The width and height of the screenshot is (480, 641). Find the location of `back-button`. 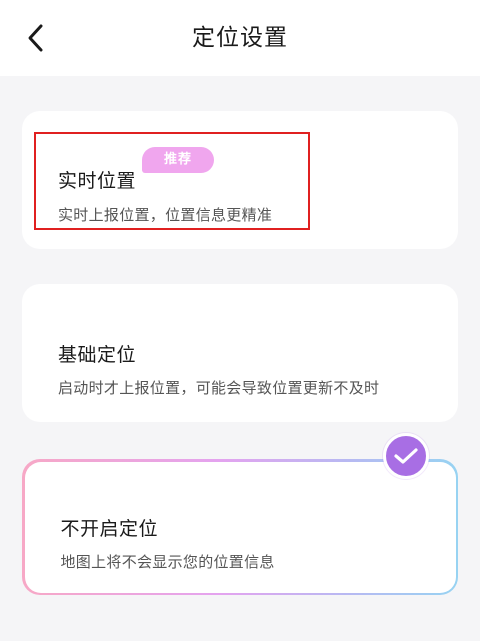

back-button is located at coordinates (36, 38).